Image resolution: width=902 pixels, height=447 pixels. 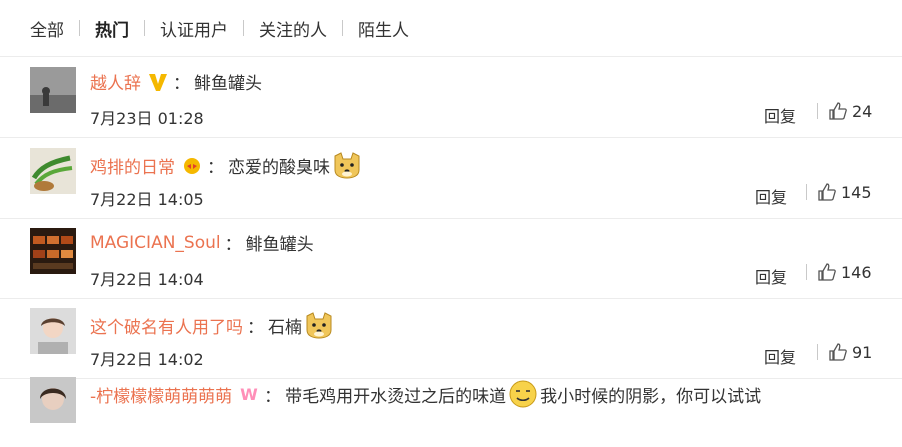 I want to click on comment-time: 7月22日 14:04, so click(x=147, y=279).